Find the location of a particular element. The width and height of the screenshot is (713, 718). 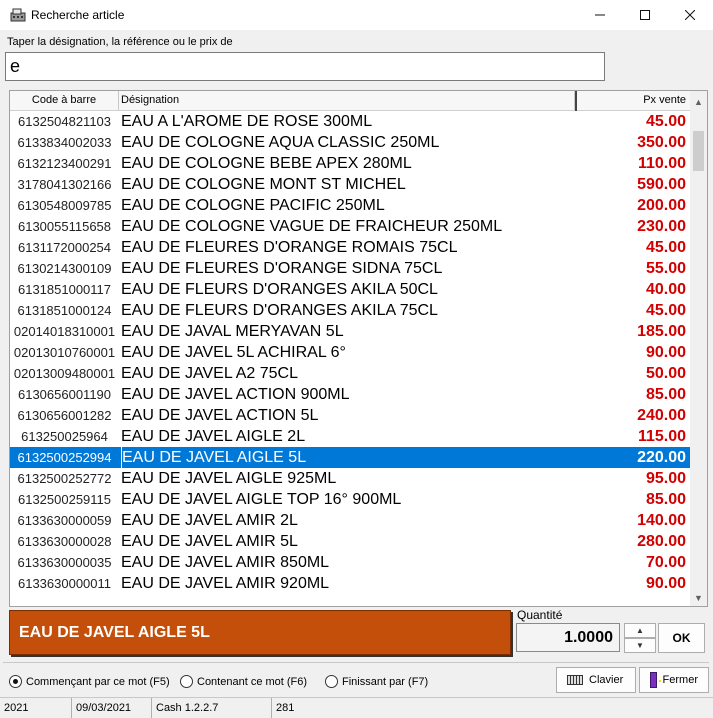

cell-barcode: 6130548009785 is located at coordinates (64, 205).